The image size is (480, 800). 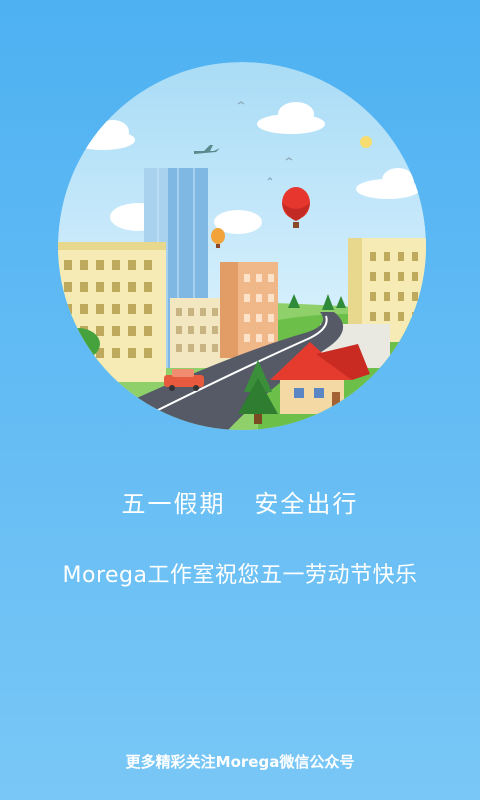 What do you see at coordinates (240, 762) in the screenshot?
I see `footer-follow-text: 更多精彩关注Morega微信公众号` at bounding box center [240, 762].